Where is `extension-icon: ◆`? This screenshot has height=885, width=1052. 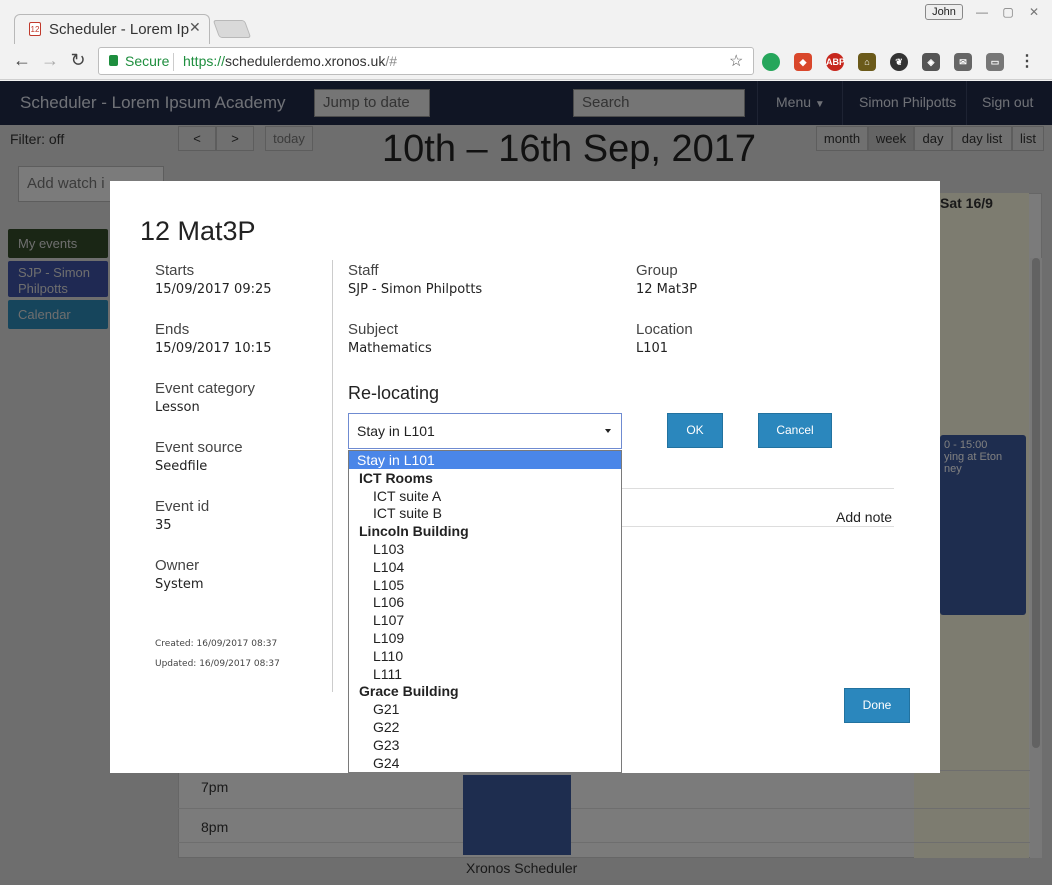
extension-icon: ◆ is located at coordinates (803, 62).